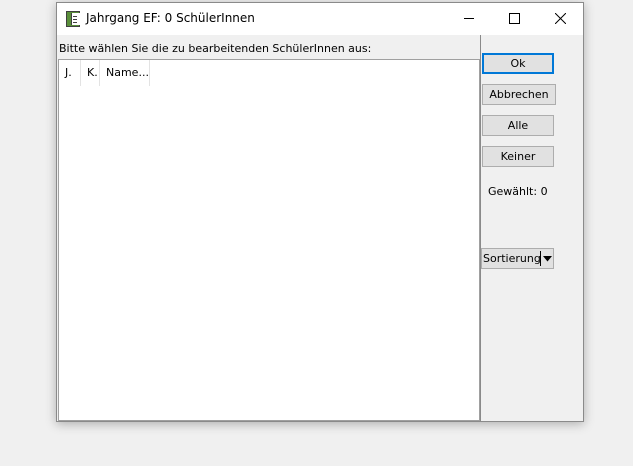 This screenshot has height=466, width=633. I want to click on minimize-icon, so click(469, 18).